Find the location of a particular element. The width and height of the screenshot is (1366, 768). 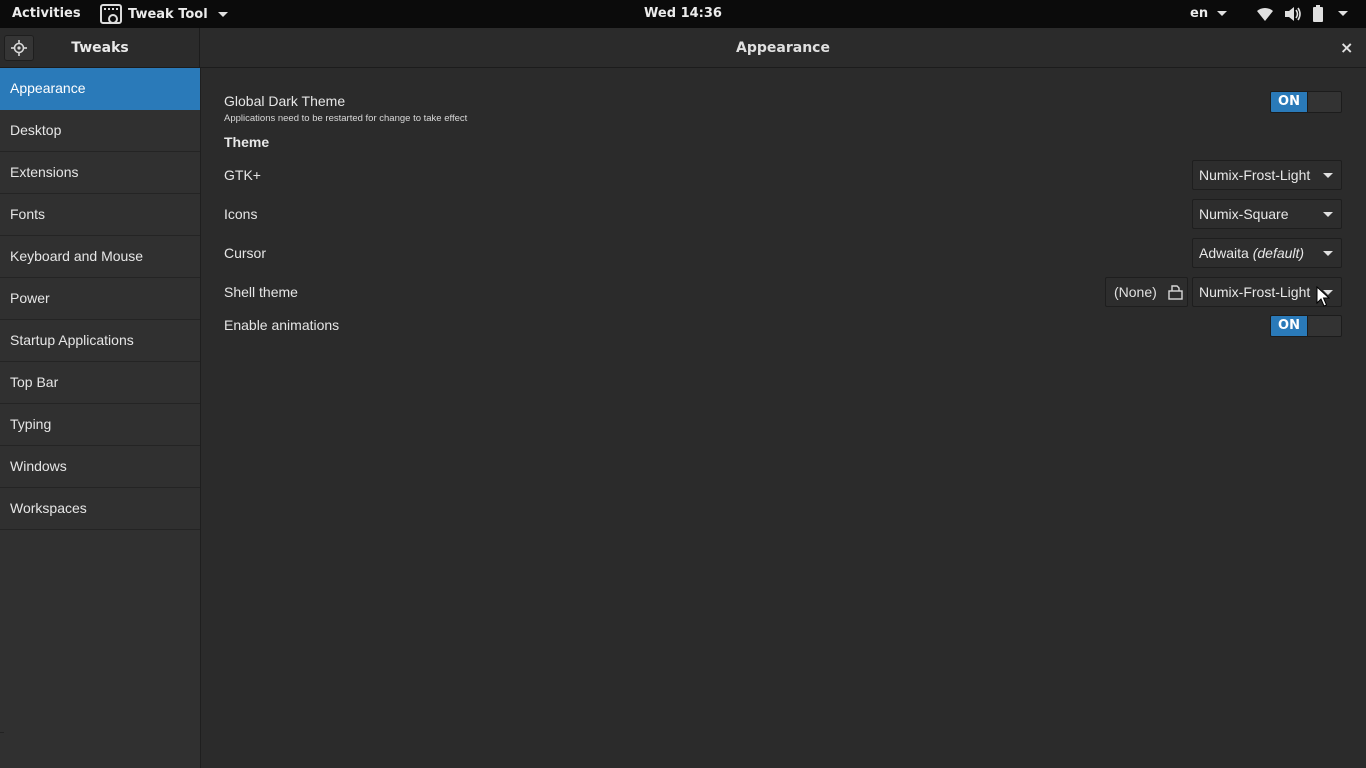

clock: Wed 14:36 is located at coordinates (683, 13).